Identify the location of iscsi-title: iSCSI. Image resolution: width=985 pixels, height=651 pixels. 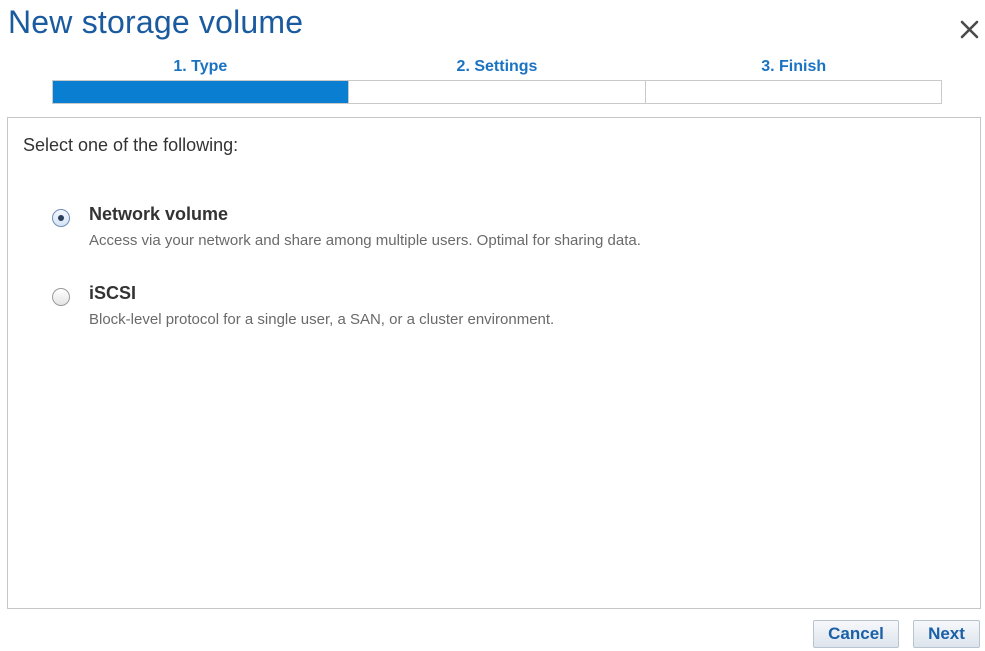
(113, 293).